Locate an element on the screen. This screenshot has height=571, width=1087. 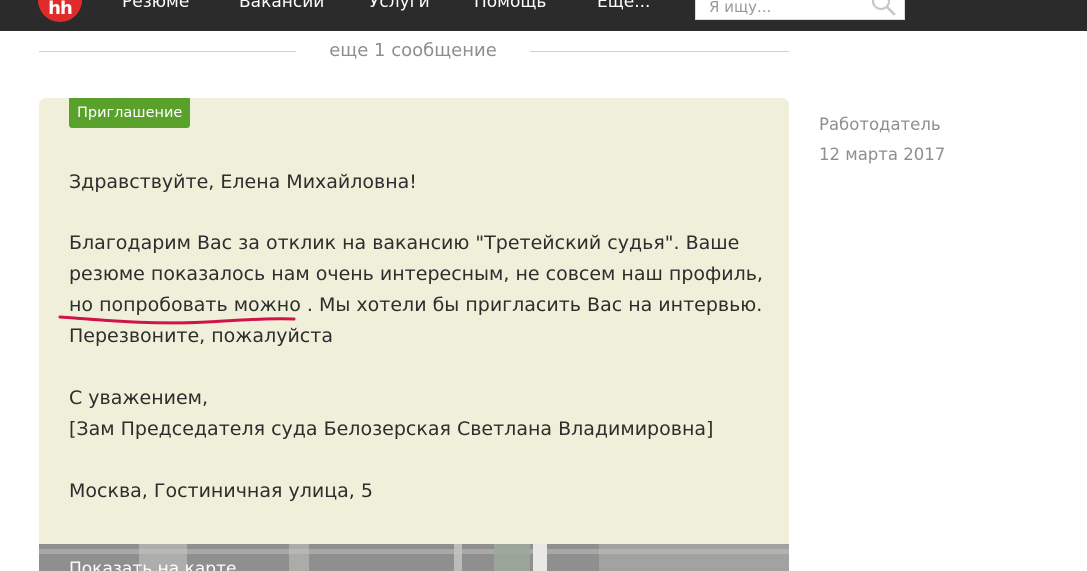
divider-right is located at coordinates (659, 51).